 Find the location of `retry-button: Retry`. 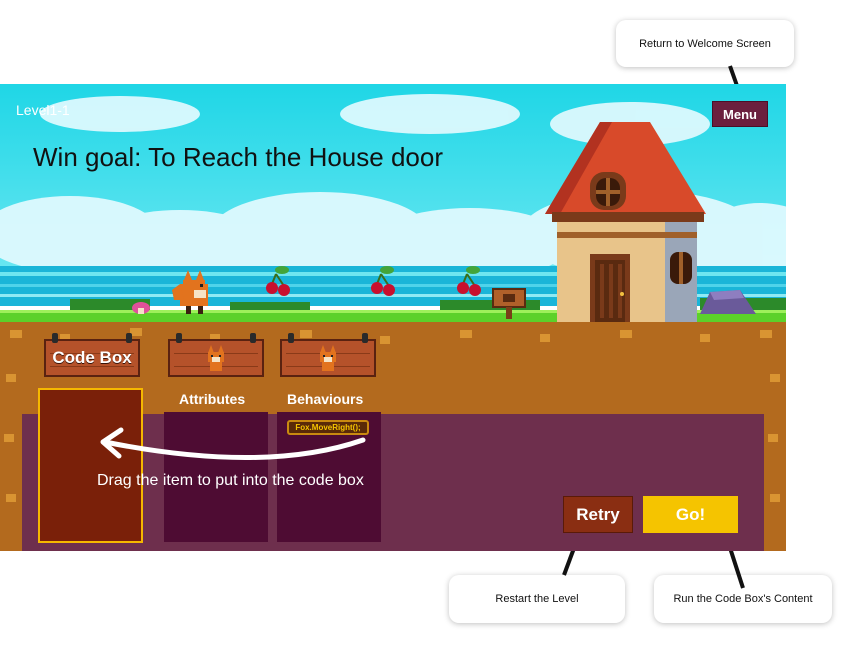

retry-button: Retry is located at coordinates (598, 514).